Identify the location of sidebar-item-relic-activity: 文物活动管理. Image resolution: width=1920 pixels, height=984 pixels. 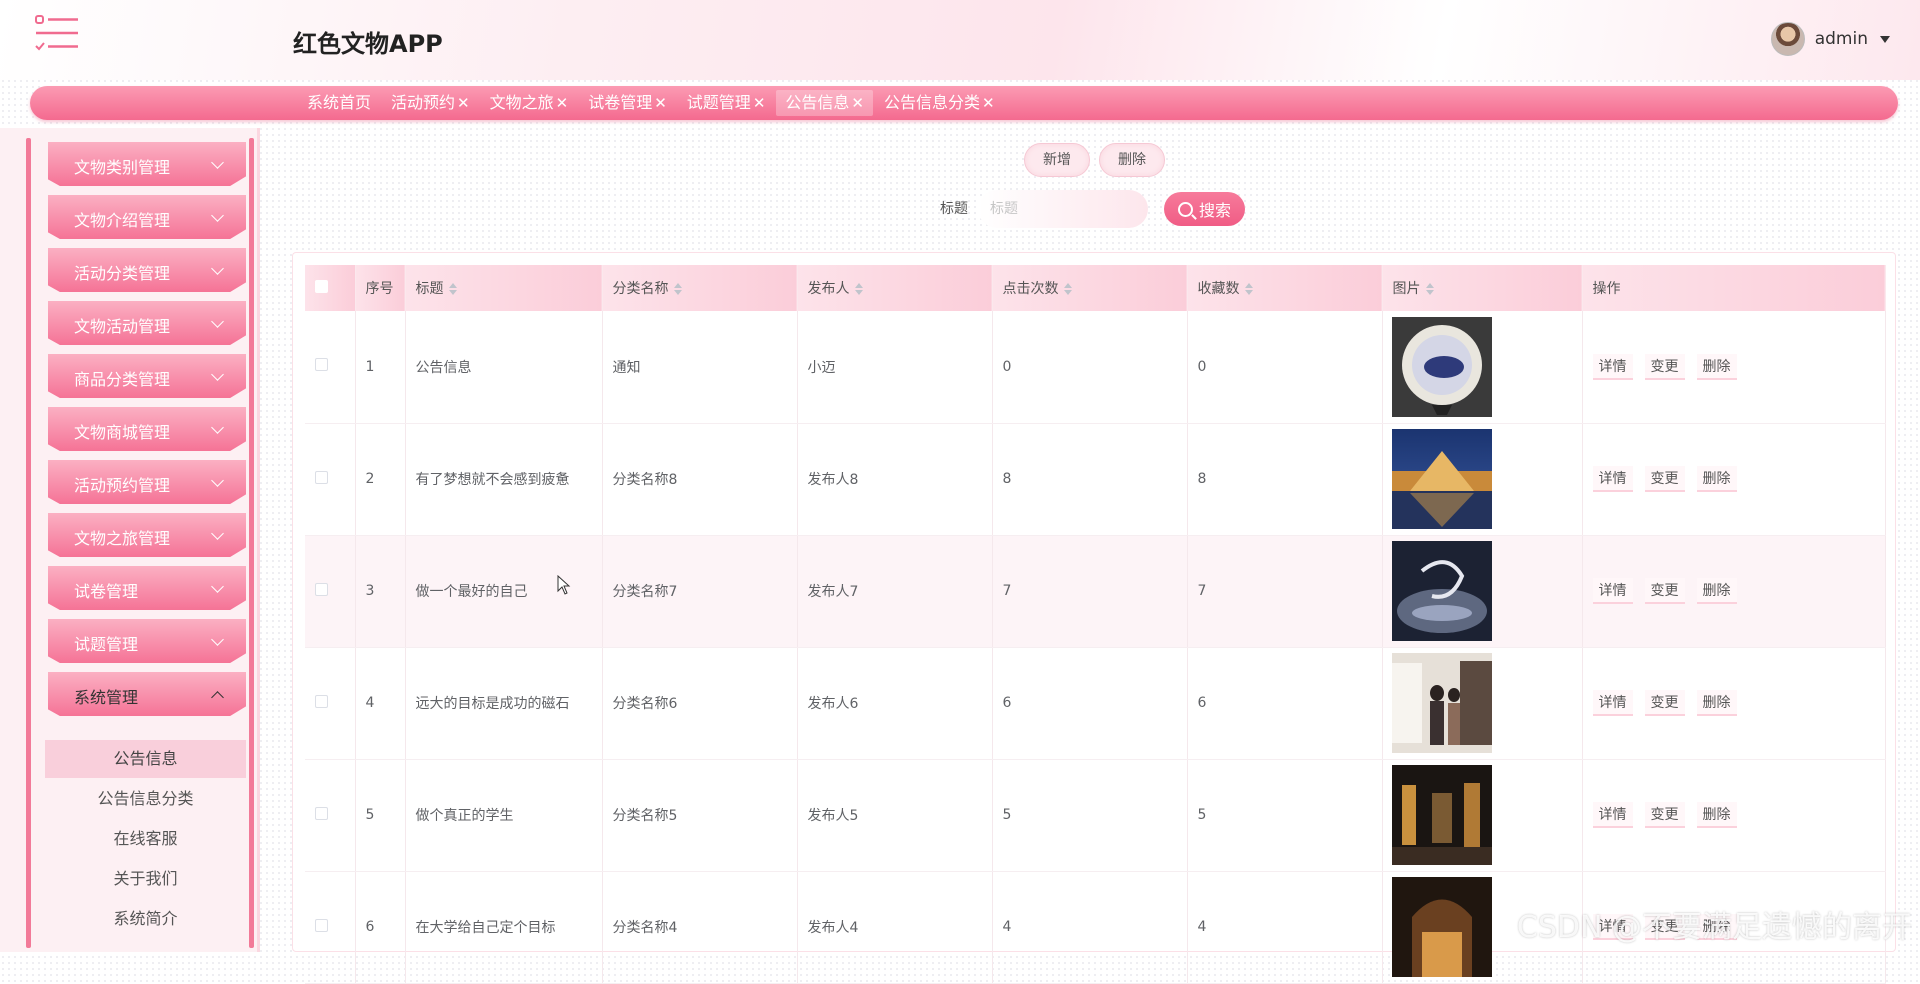
(147, 323).